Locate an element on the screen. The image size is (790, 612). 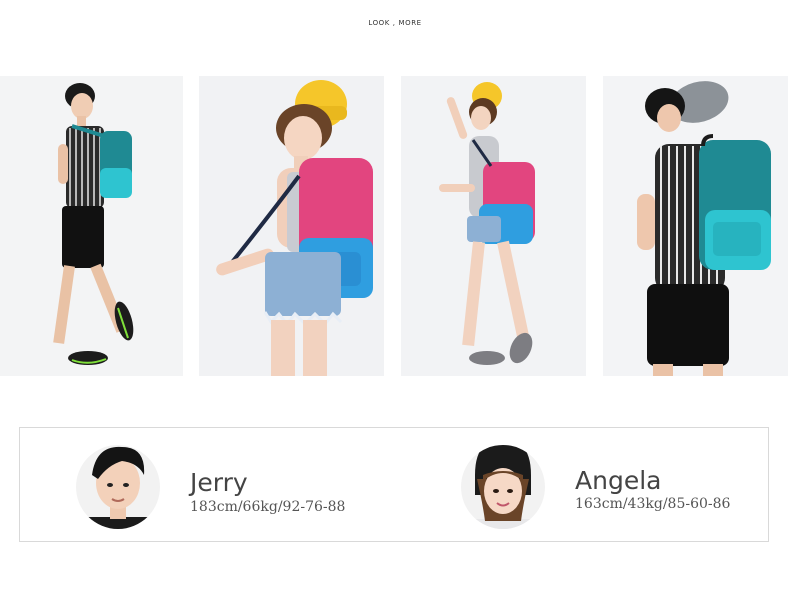
lookbook-photo-jerry-back is located at coordinates (695, 226).